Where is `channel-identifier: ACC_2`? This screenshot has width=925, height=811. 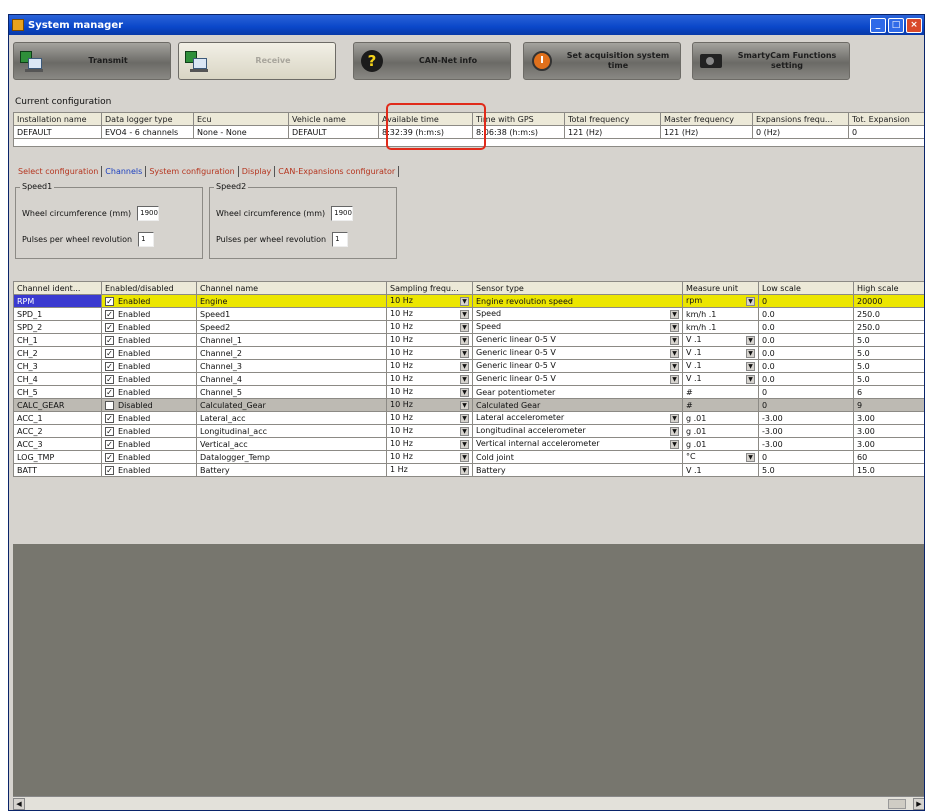
channel-identifier: ACC_2 is located at coordinates (57, 431).